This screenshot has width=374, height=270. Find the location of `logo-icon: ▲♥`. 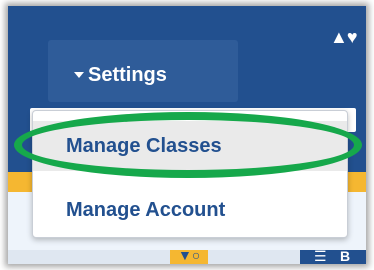

logo-icon: ▲♥ is located at coordinates (343, 37).